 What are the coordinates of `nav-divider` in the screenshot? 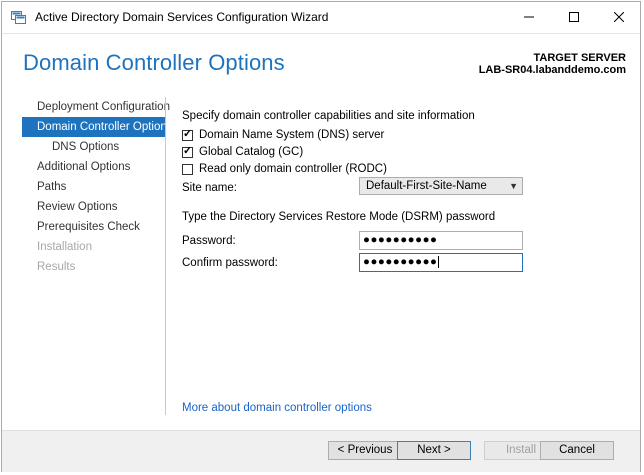 It's located at (165, 256).